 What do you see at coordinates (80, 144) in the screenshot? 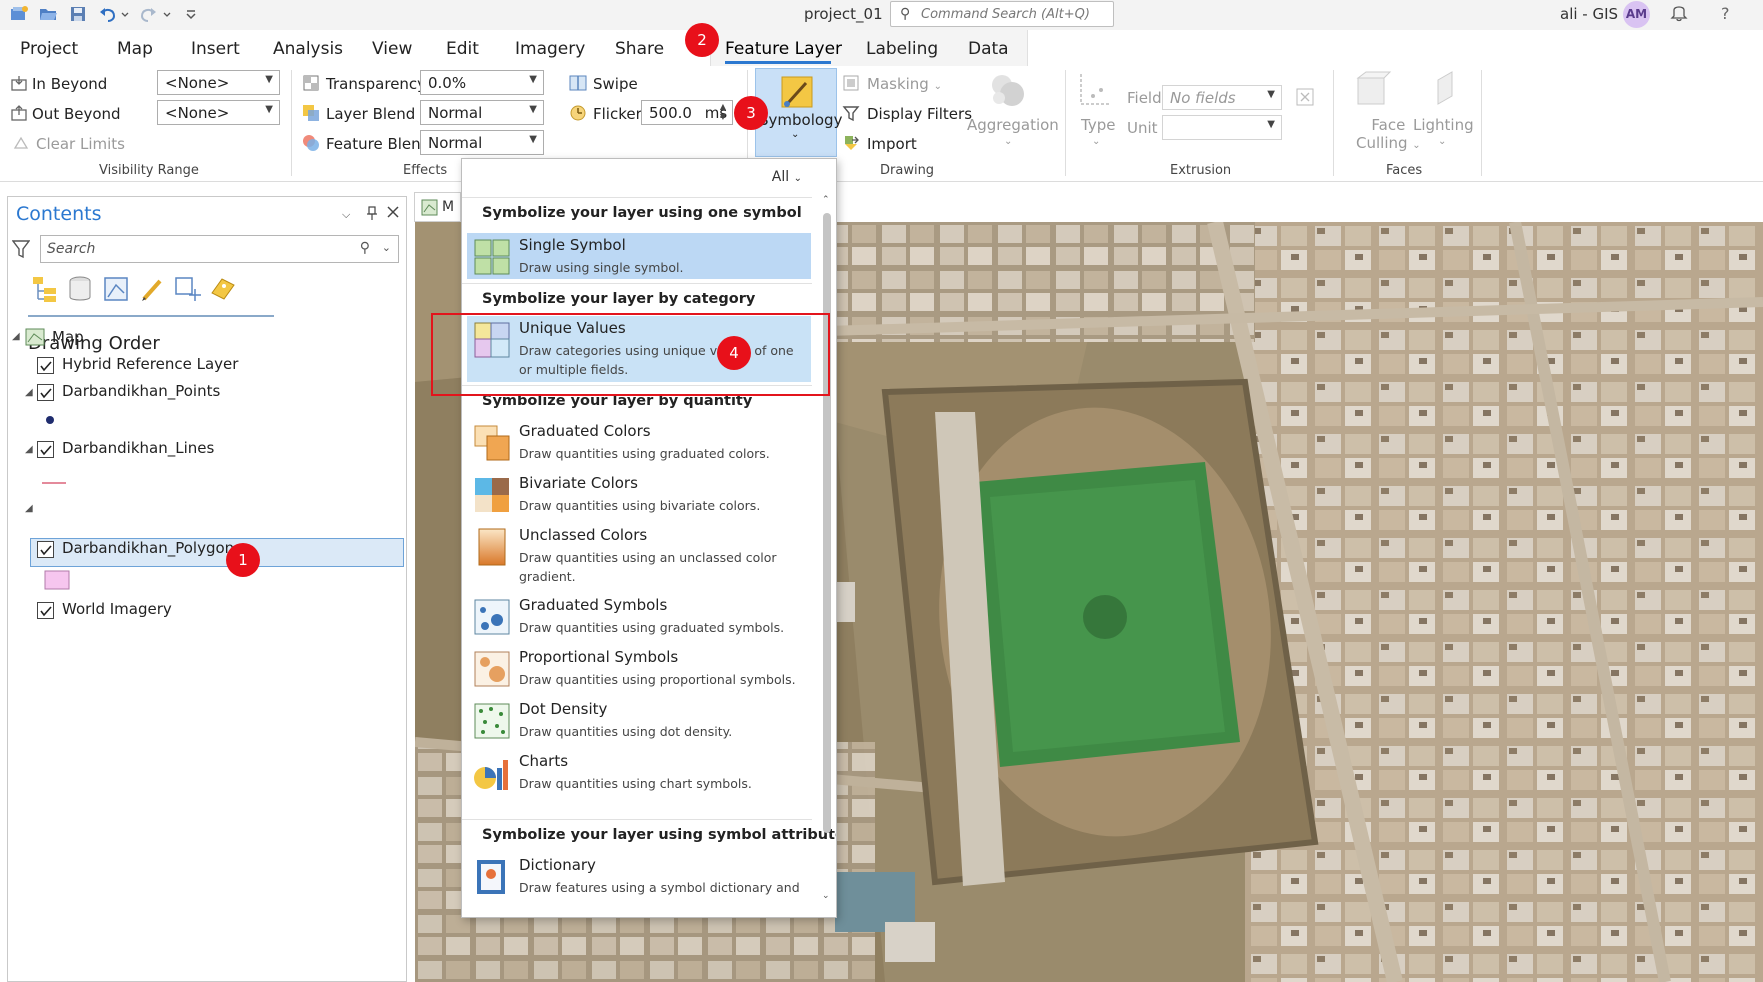
I see `clear-limits-button: Clear Limits` at bounding box center [80, 144].